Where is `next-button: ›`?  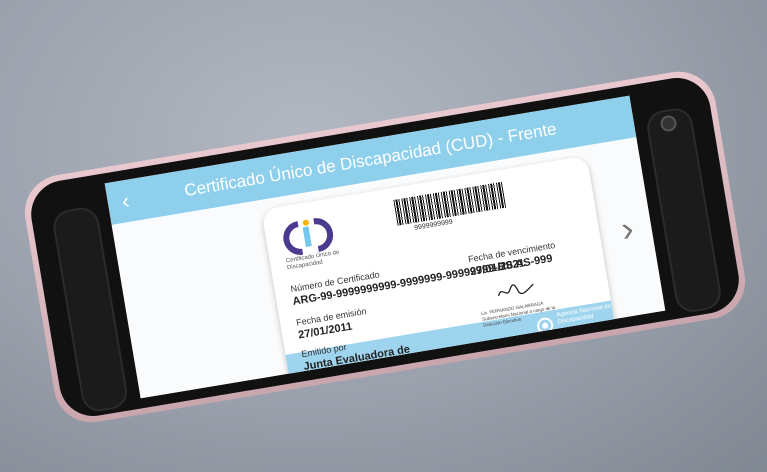 next-button: › is located at coordinates (627, 228).